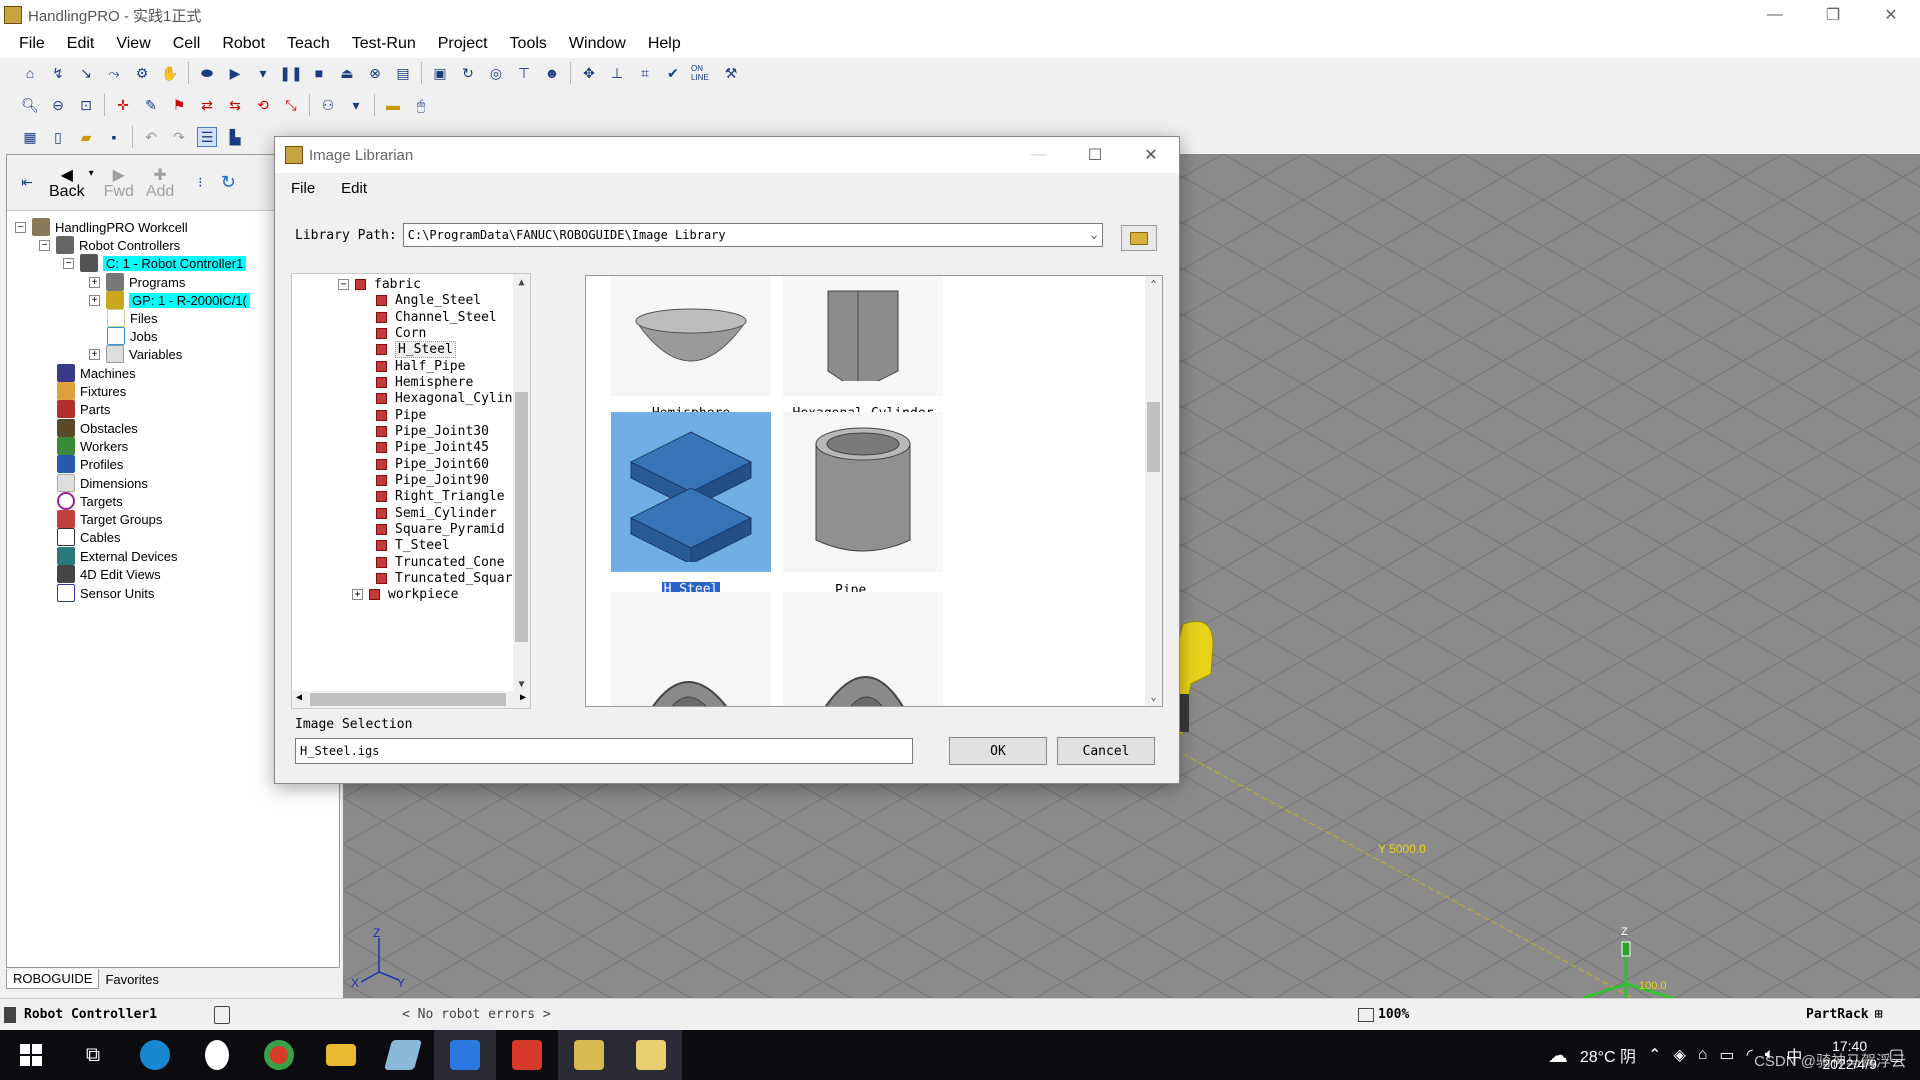 Image resolution: width=1920 pixels, height=1080 pixels. Describe the element at coordinates (132, 336) in the screenshot. I see `tree-item-jobs: Jobs` at that location.